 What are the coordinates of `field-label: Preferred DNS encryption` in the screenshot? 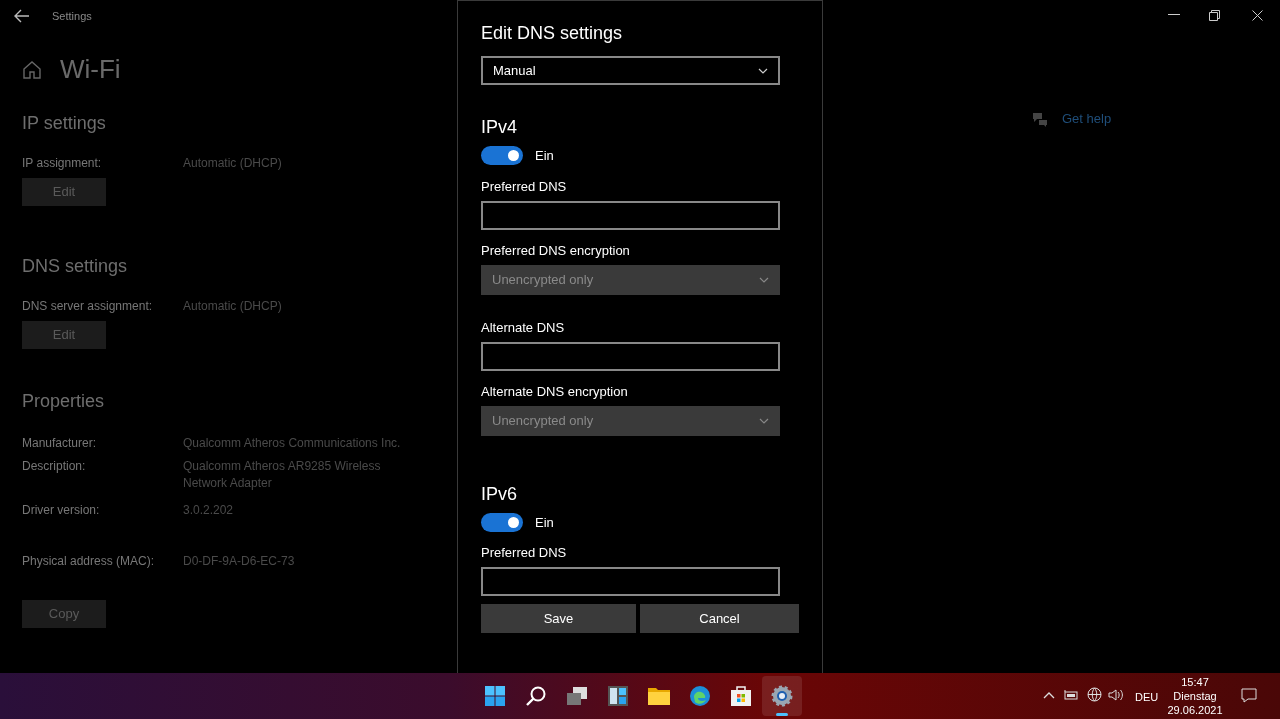 It's located at (555, 250).